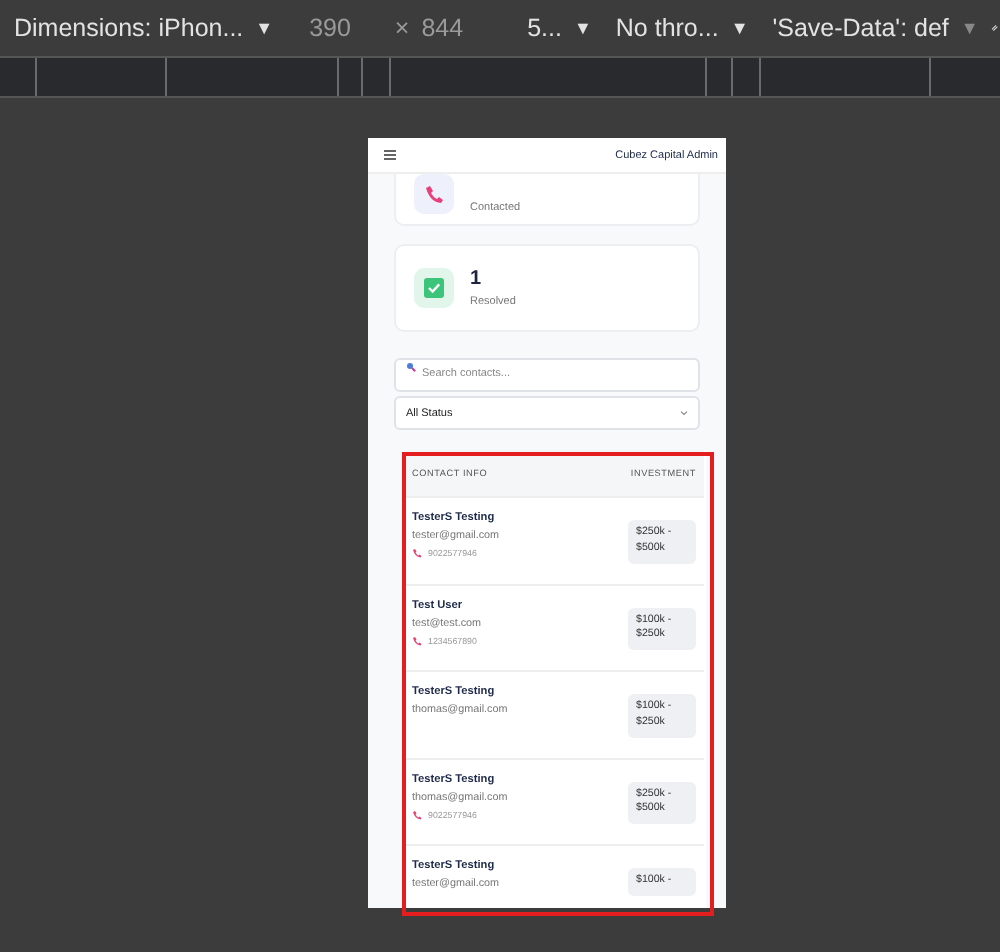 The image size is (1000, 952). What do you see at coordinates (402, 28) in the screenshot?
I see `times-sign: ×` at bounding box center [402, 28].